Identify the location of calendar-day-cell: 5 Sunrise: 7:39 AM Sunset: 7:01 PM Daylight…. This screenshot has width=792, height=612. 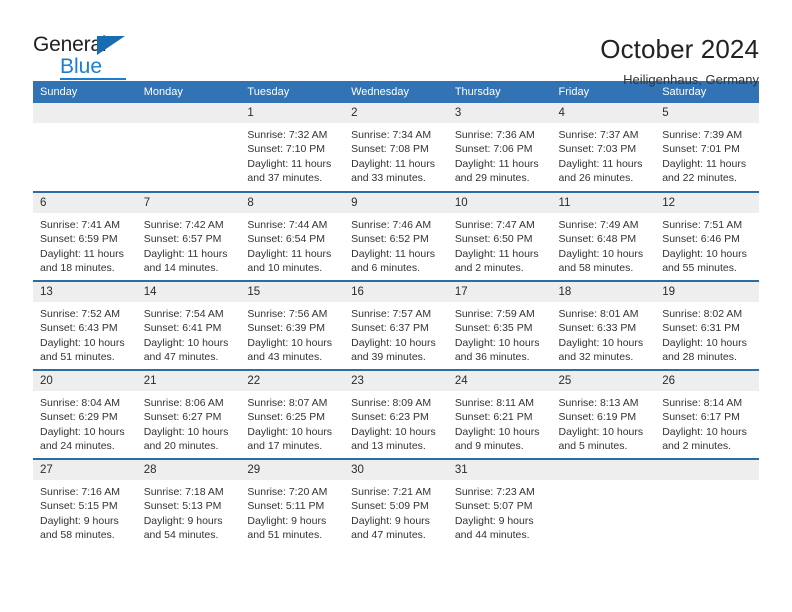
(707, 147).